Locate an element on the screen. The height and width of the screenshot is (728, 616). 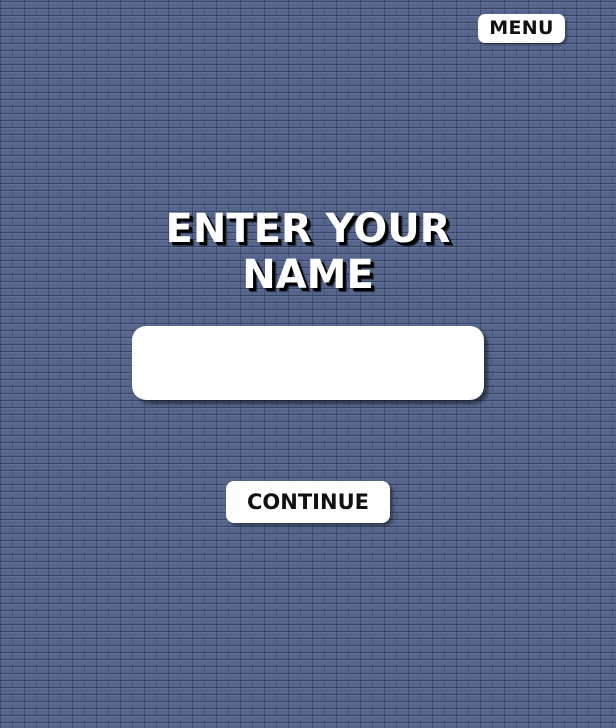
page-title-line-1: ENTER YOUR is located at coordinates (308, 229).